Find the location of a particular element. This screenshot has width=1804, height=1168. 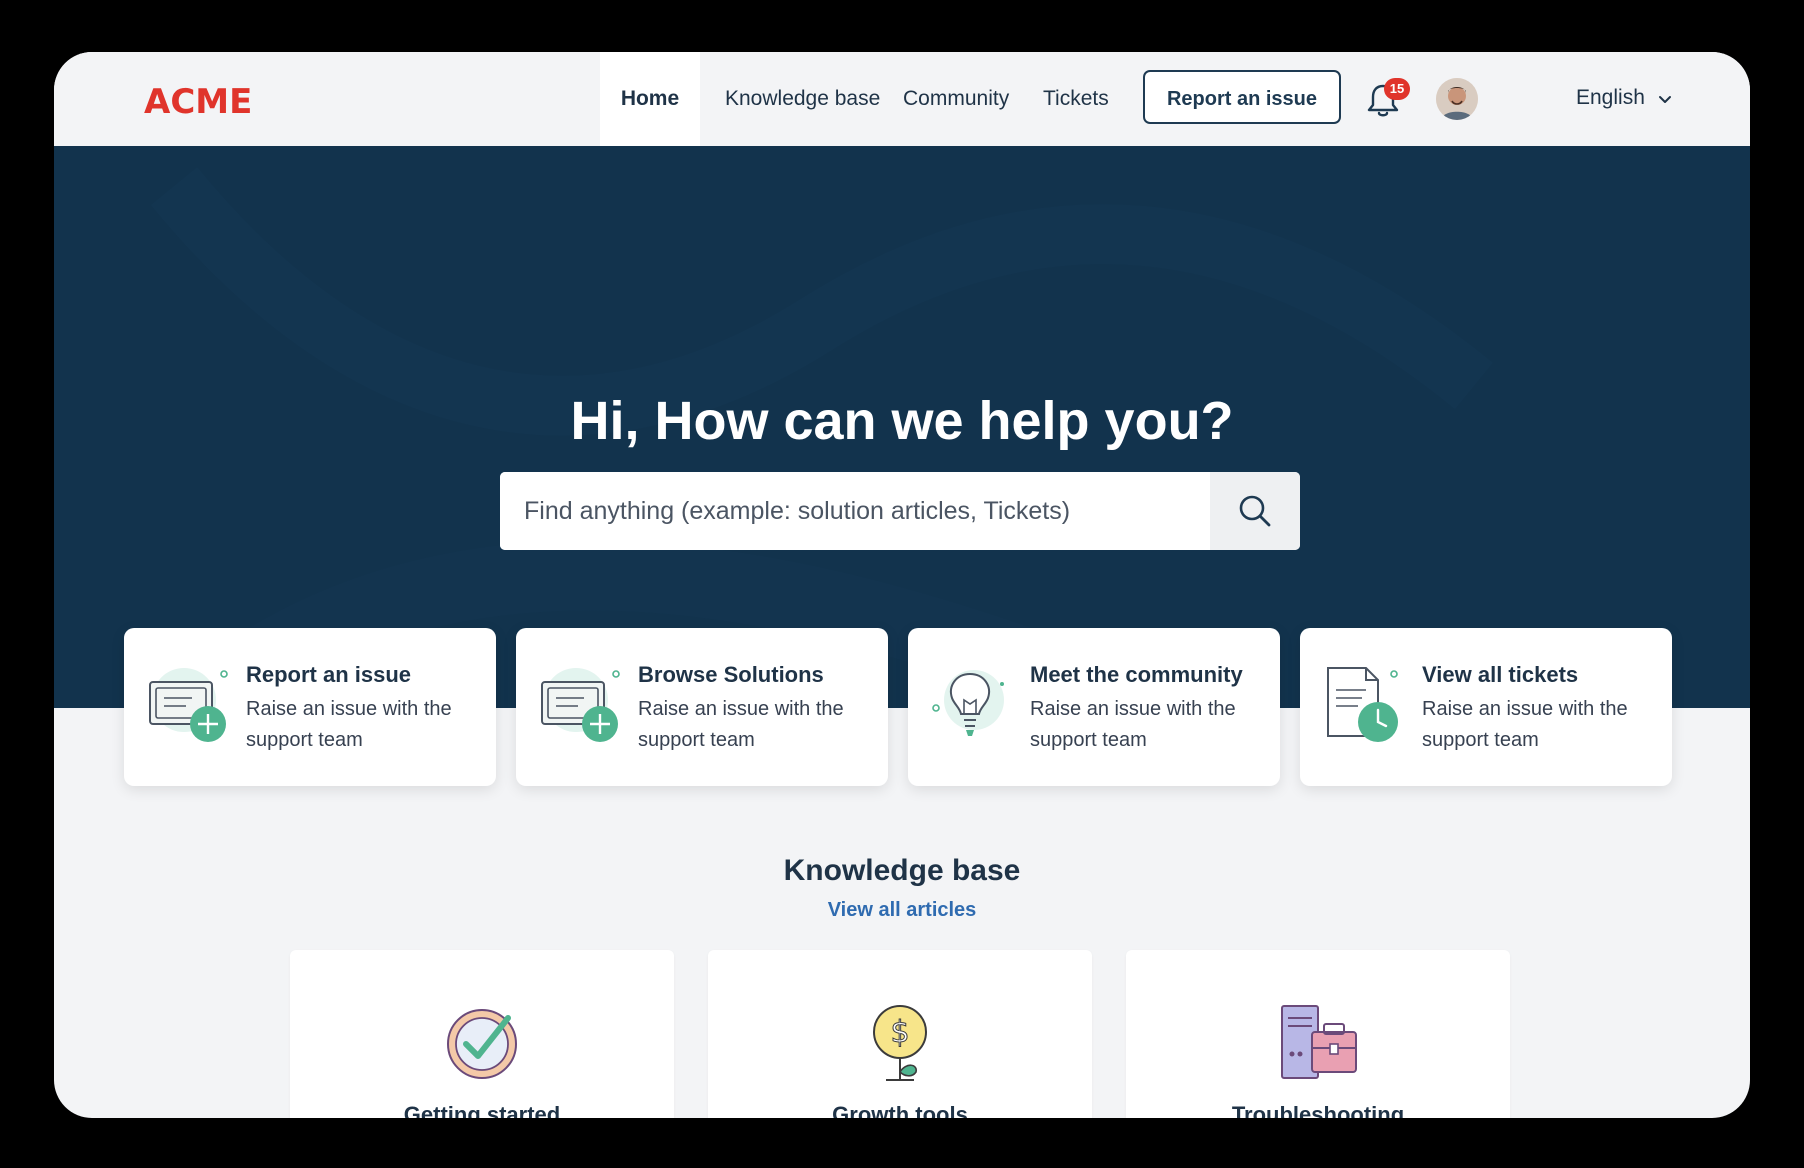

knowledge-base-title: Knowledge base is located at coordinates (902, 870).